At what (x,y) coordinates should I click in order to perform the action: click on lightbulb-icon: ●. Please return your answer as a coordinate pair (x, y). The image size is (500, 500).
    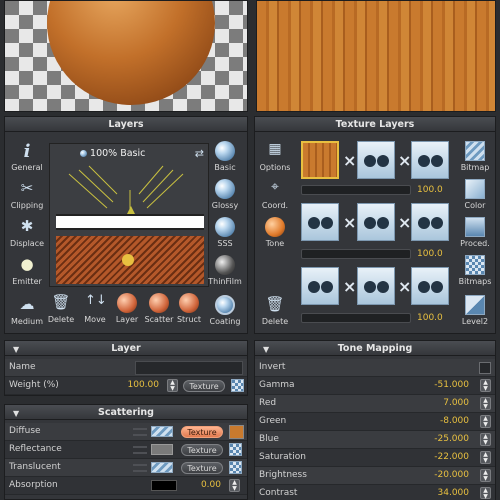
    Looking at the image, I should click on (27, 264).